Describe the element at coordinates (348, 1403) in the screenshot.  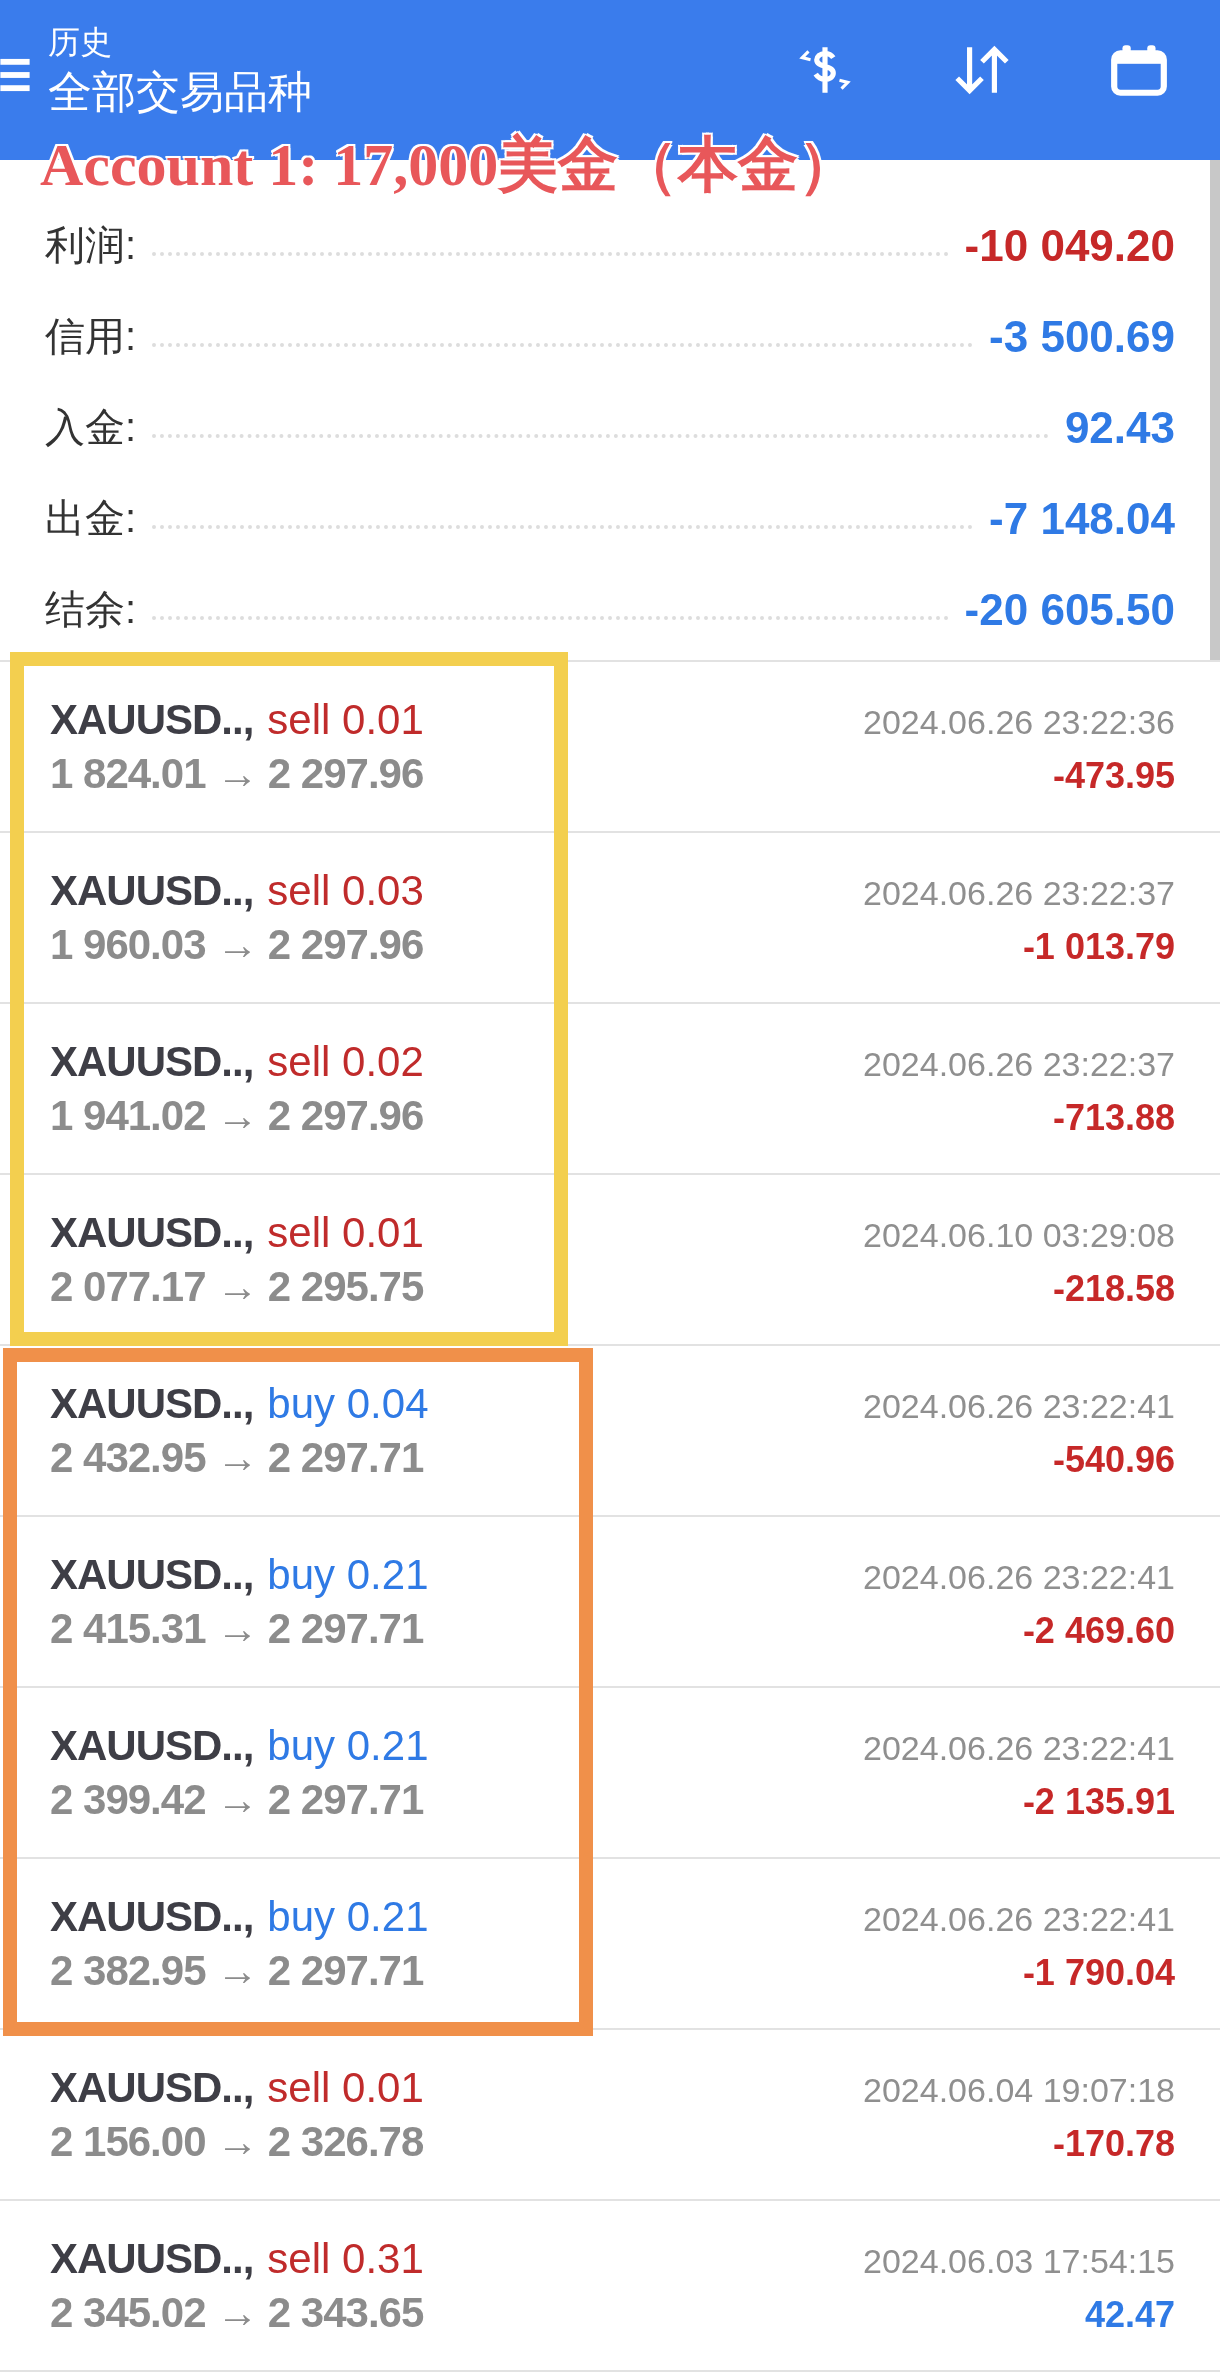
I see `order-type: buy 0.04` at that location.